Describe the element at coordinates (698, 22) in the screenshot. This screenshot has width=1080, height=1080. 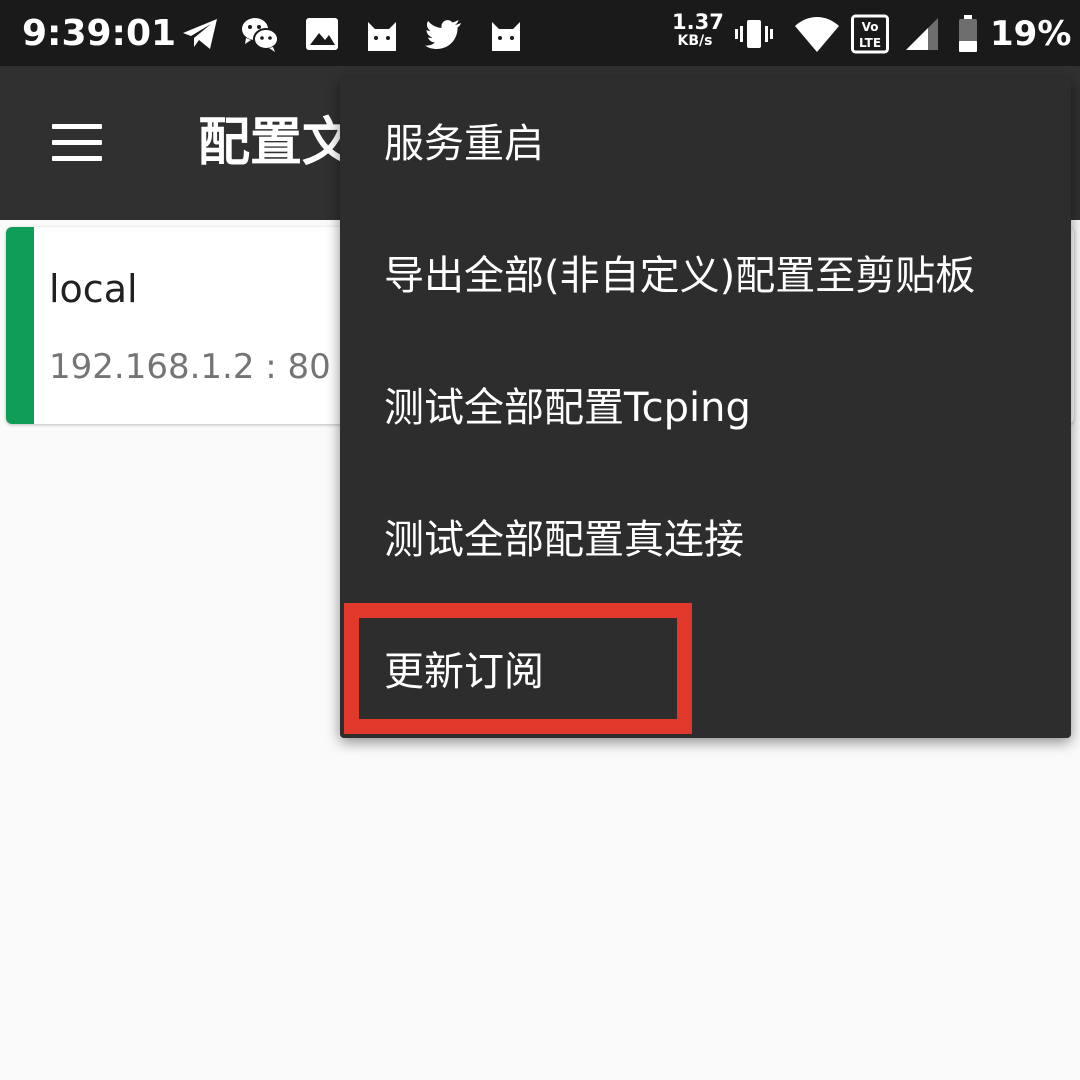
I see `network-speed-value: 1.37` at that location.